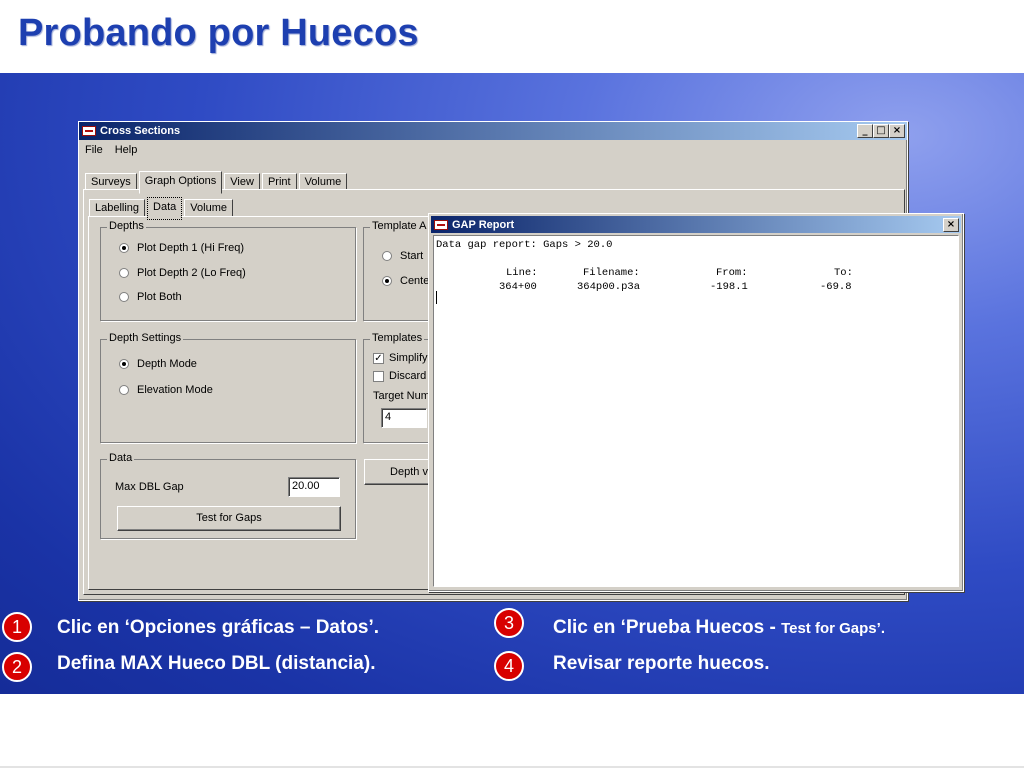 This screenshot has height=768, width=1024. Describe the element at coordinates (399, 226) in the screenshot. I see `template-align-label: Template A` at that location.